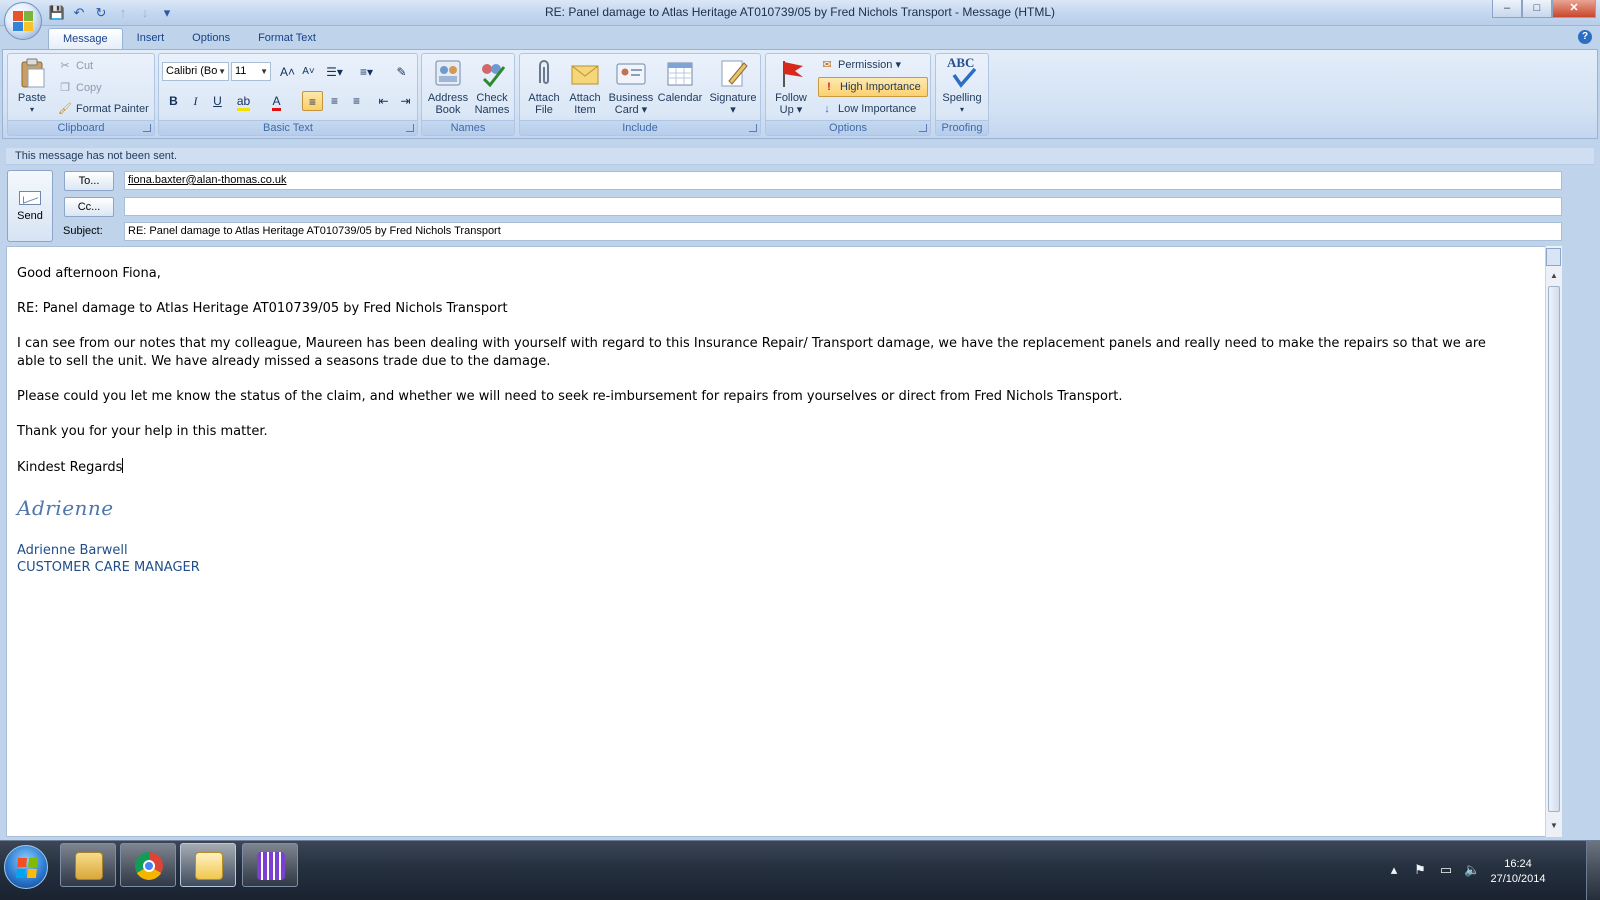 This screenshot has height=900, width=1600. Describe the element at coordinates (243, 101) in the screenshot. I see `highlight-button: ab` at that location.